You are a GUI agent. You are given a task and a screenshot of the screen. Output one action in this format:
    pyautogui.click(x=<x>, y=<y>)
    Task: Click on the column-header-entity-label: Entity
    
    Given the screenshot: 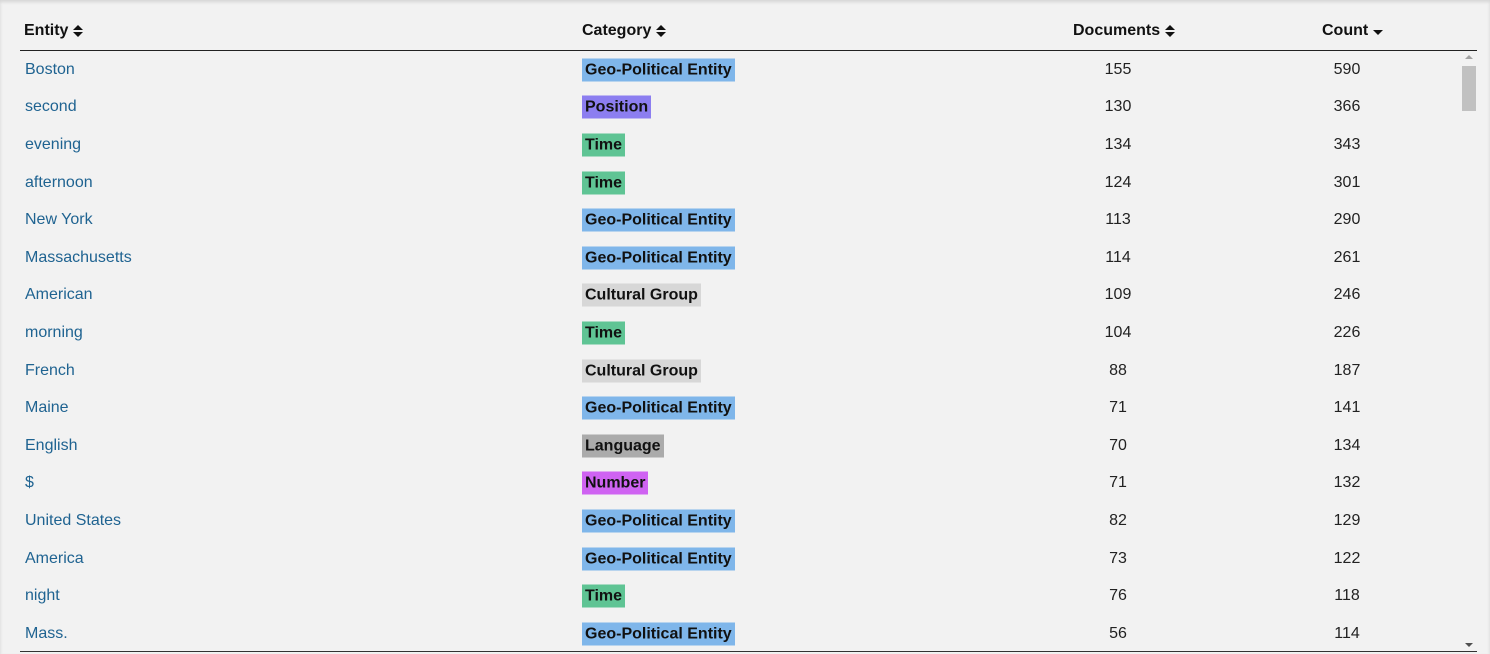 What is the action you would take?
    pyautogui.click(x=46, y=30)
    